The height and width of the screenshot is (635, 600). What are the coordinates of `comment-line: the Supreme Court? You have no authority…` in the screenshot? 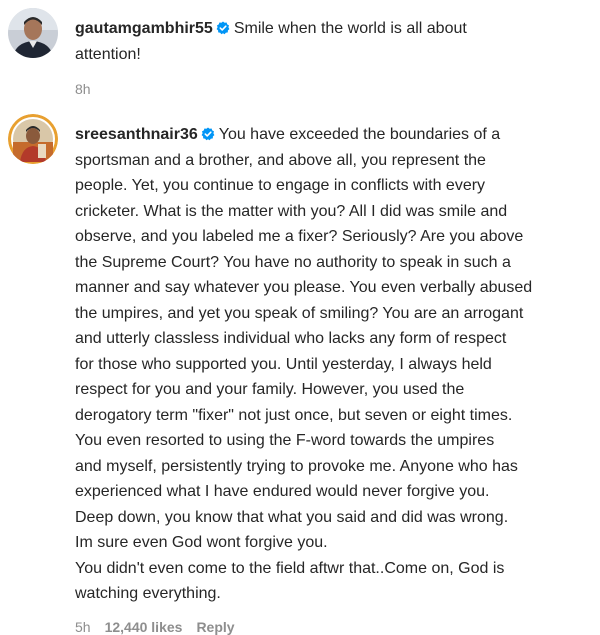 It's located at (293, 262).